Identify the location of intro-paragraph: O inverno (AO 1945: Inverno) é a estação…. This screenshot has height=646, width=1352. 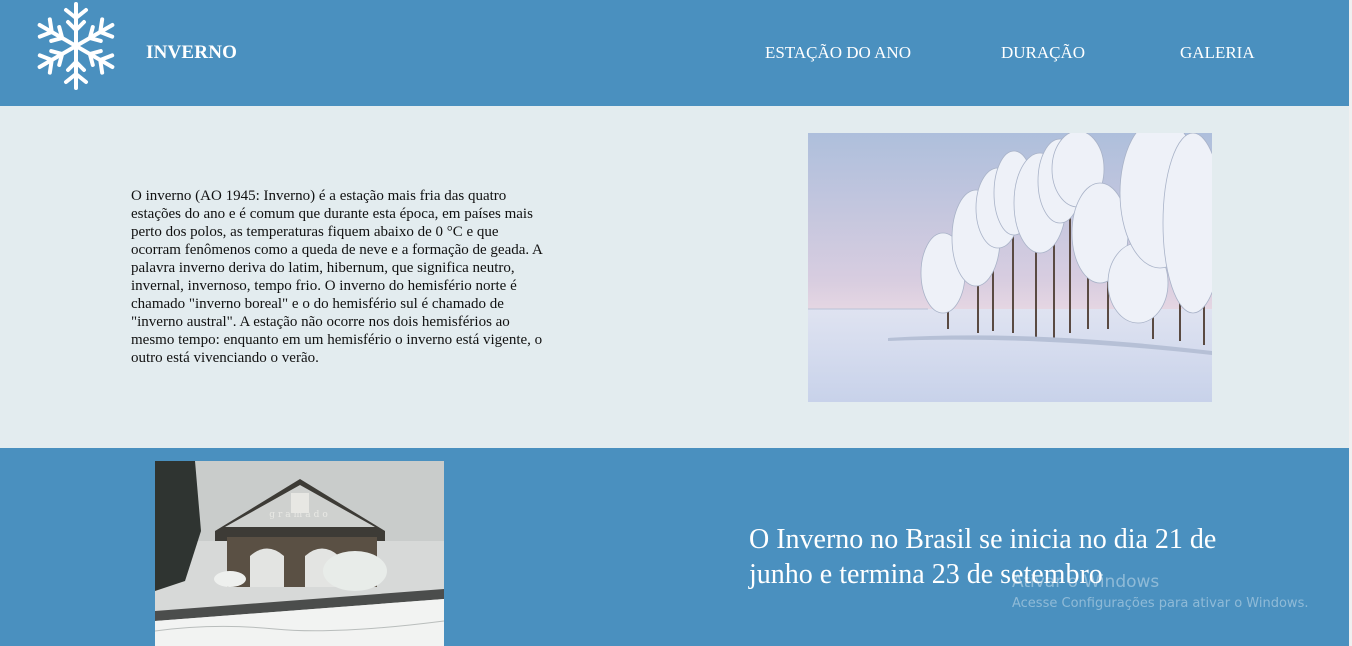
(337, 277).